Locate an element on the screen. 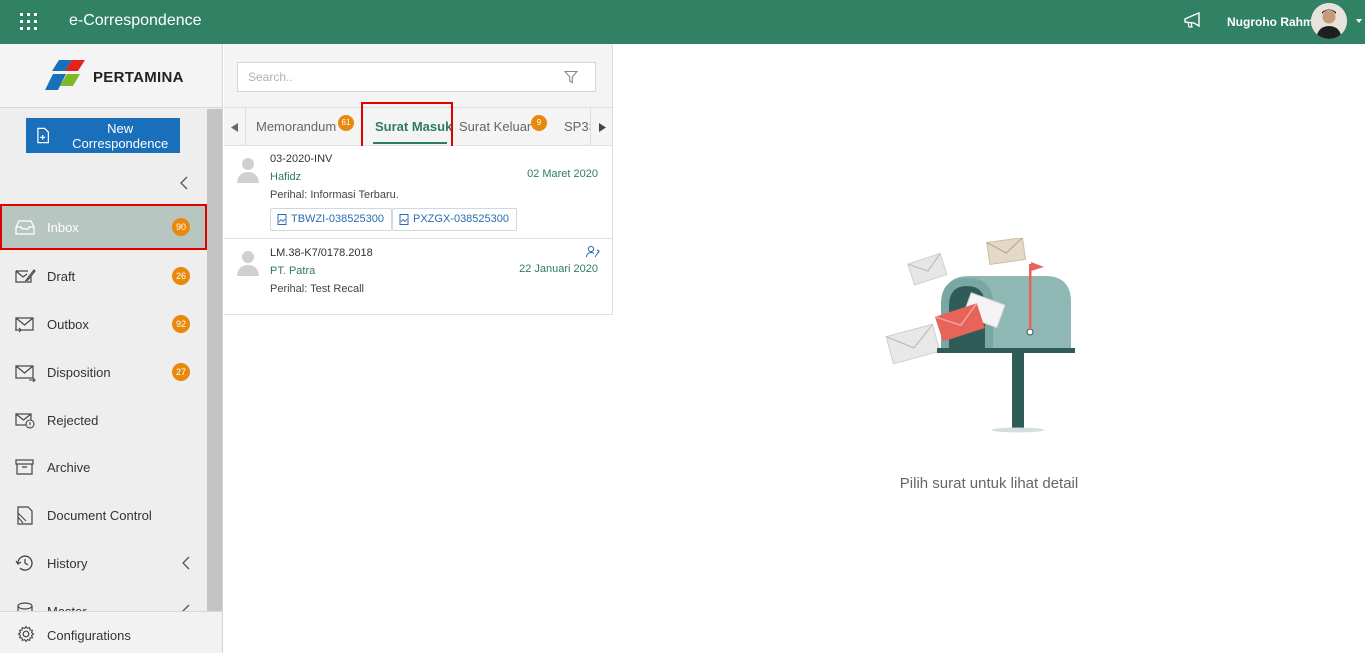 This screenshot has height=653, width=1365. sidebar-item-disposition: Disposition 27 is located at coordinates (103, 372).